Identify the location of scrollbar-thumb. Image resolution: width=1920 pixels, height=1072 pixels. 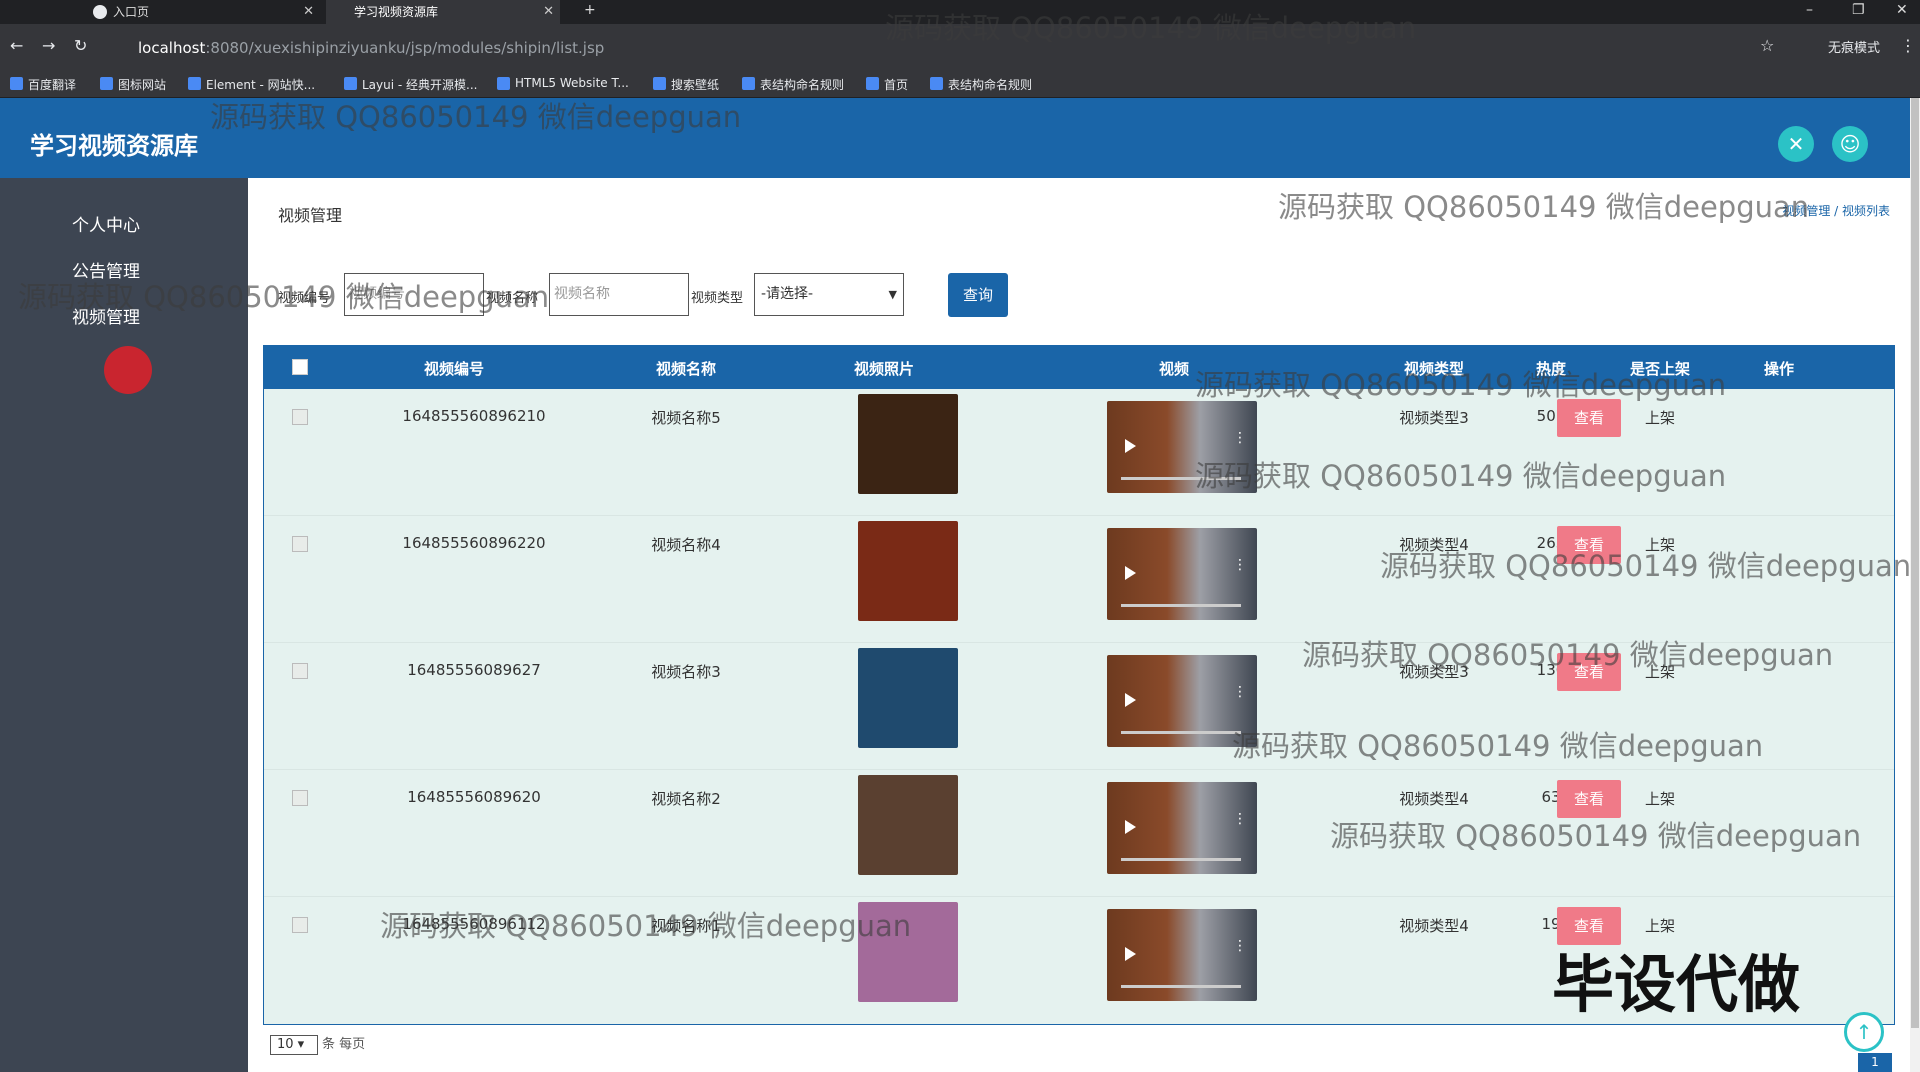
(1915, 563).